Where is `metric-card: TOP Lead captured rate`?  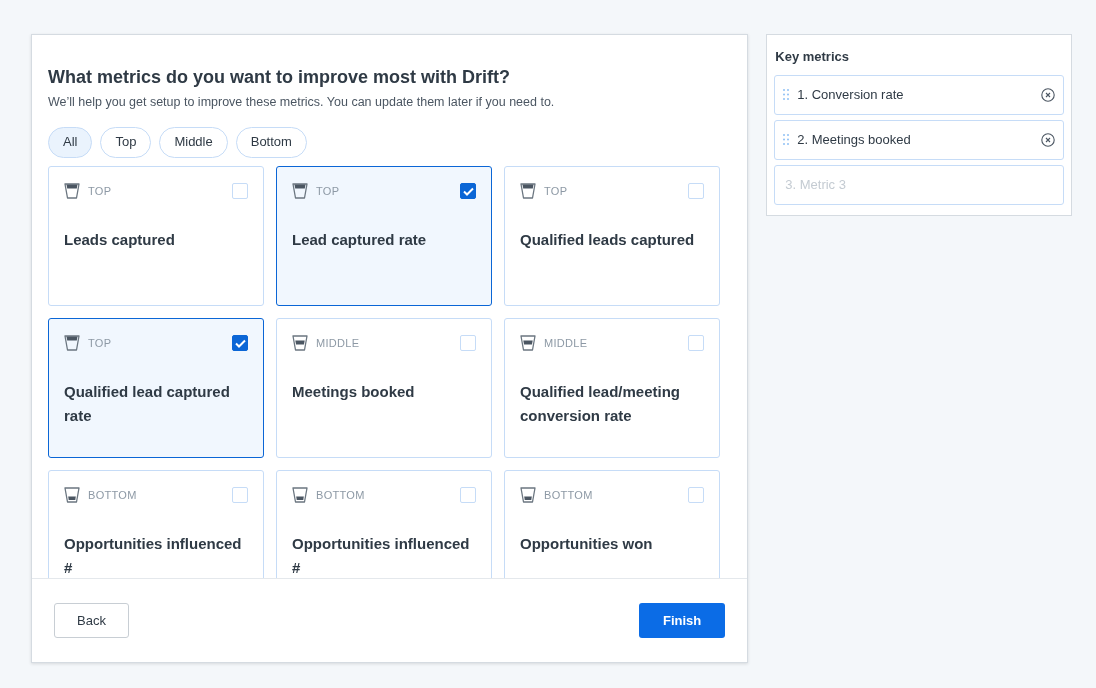
metric-card: TOP Lead captured rate is located at coordinates (384, 236).